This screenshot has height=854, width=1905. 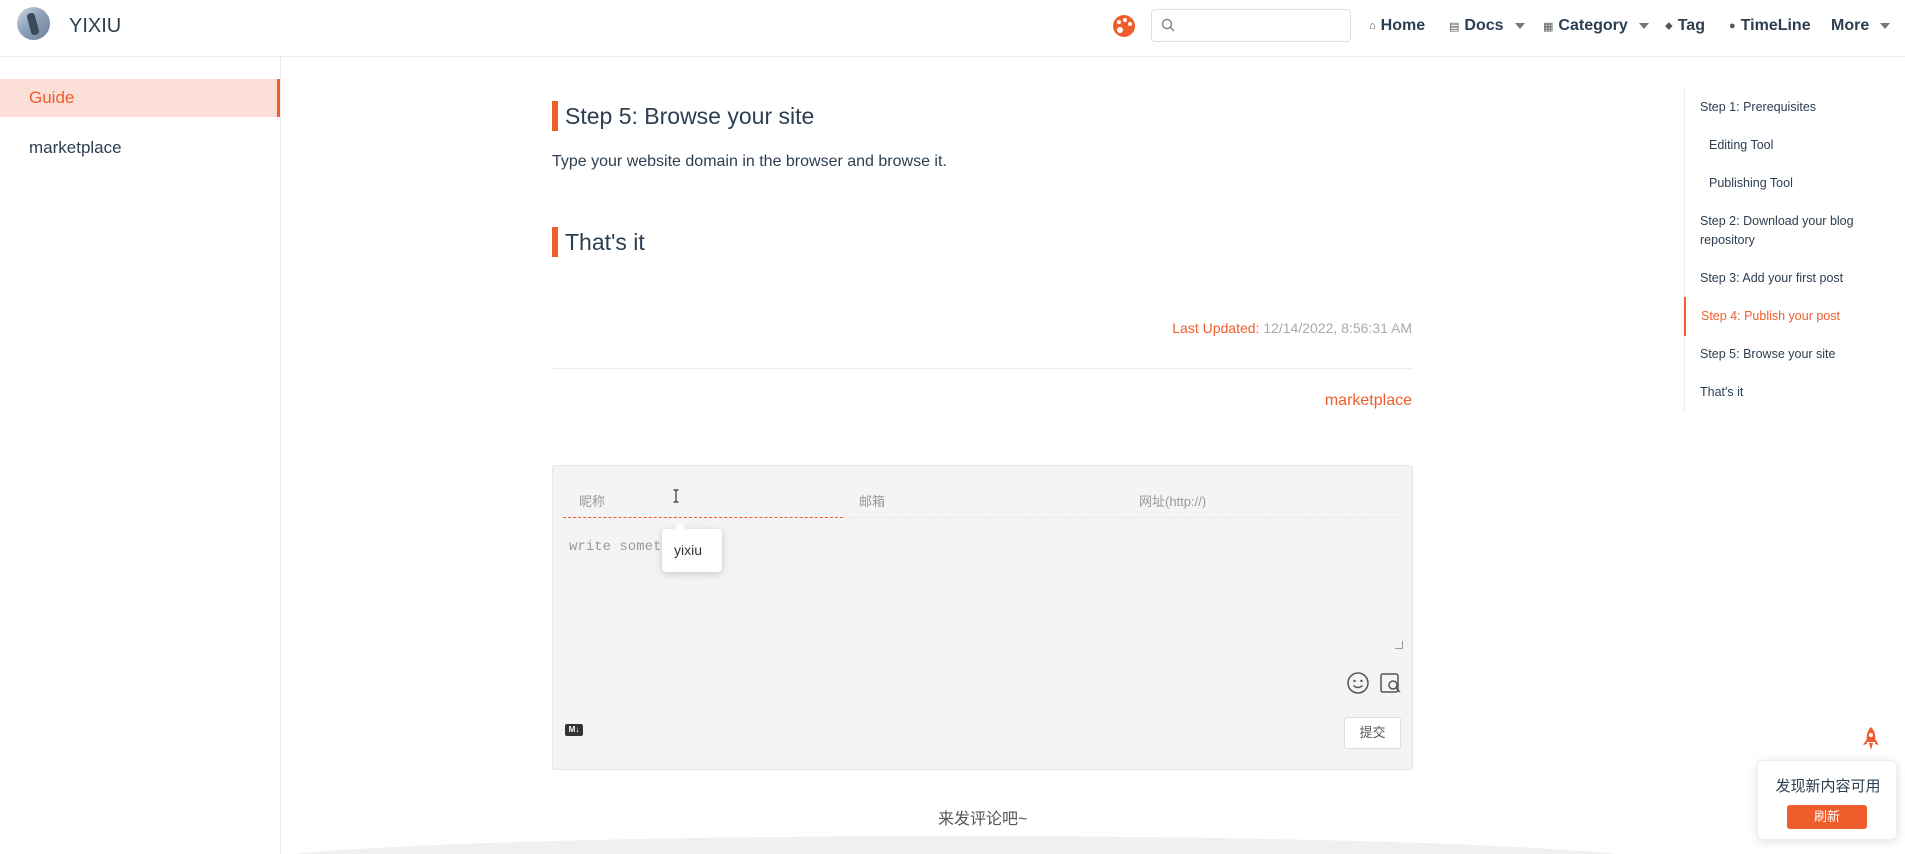 I want to click on toc-item: That's it, so click(x=1785, y=392).